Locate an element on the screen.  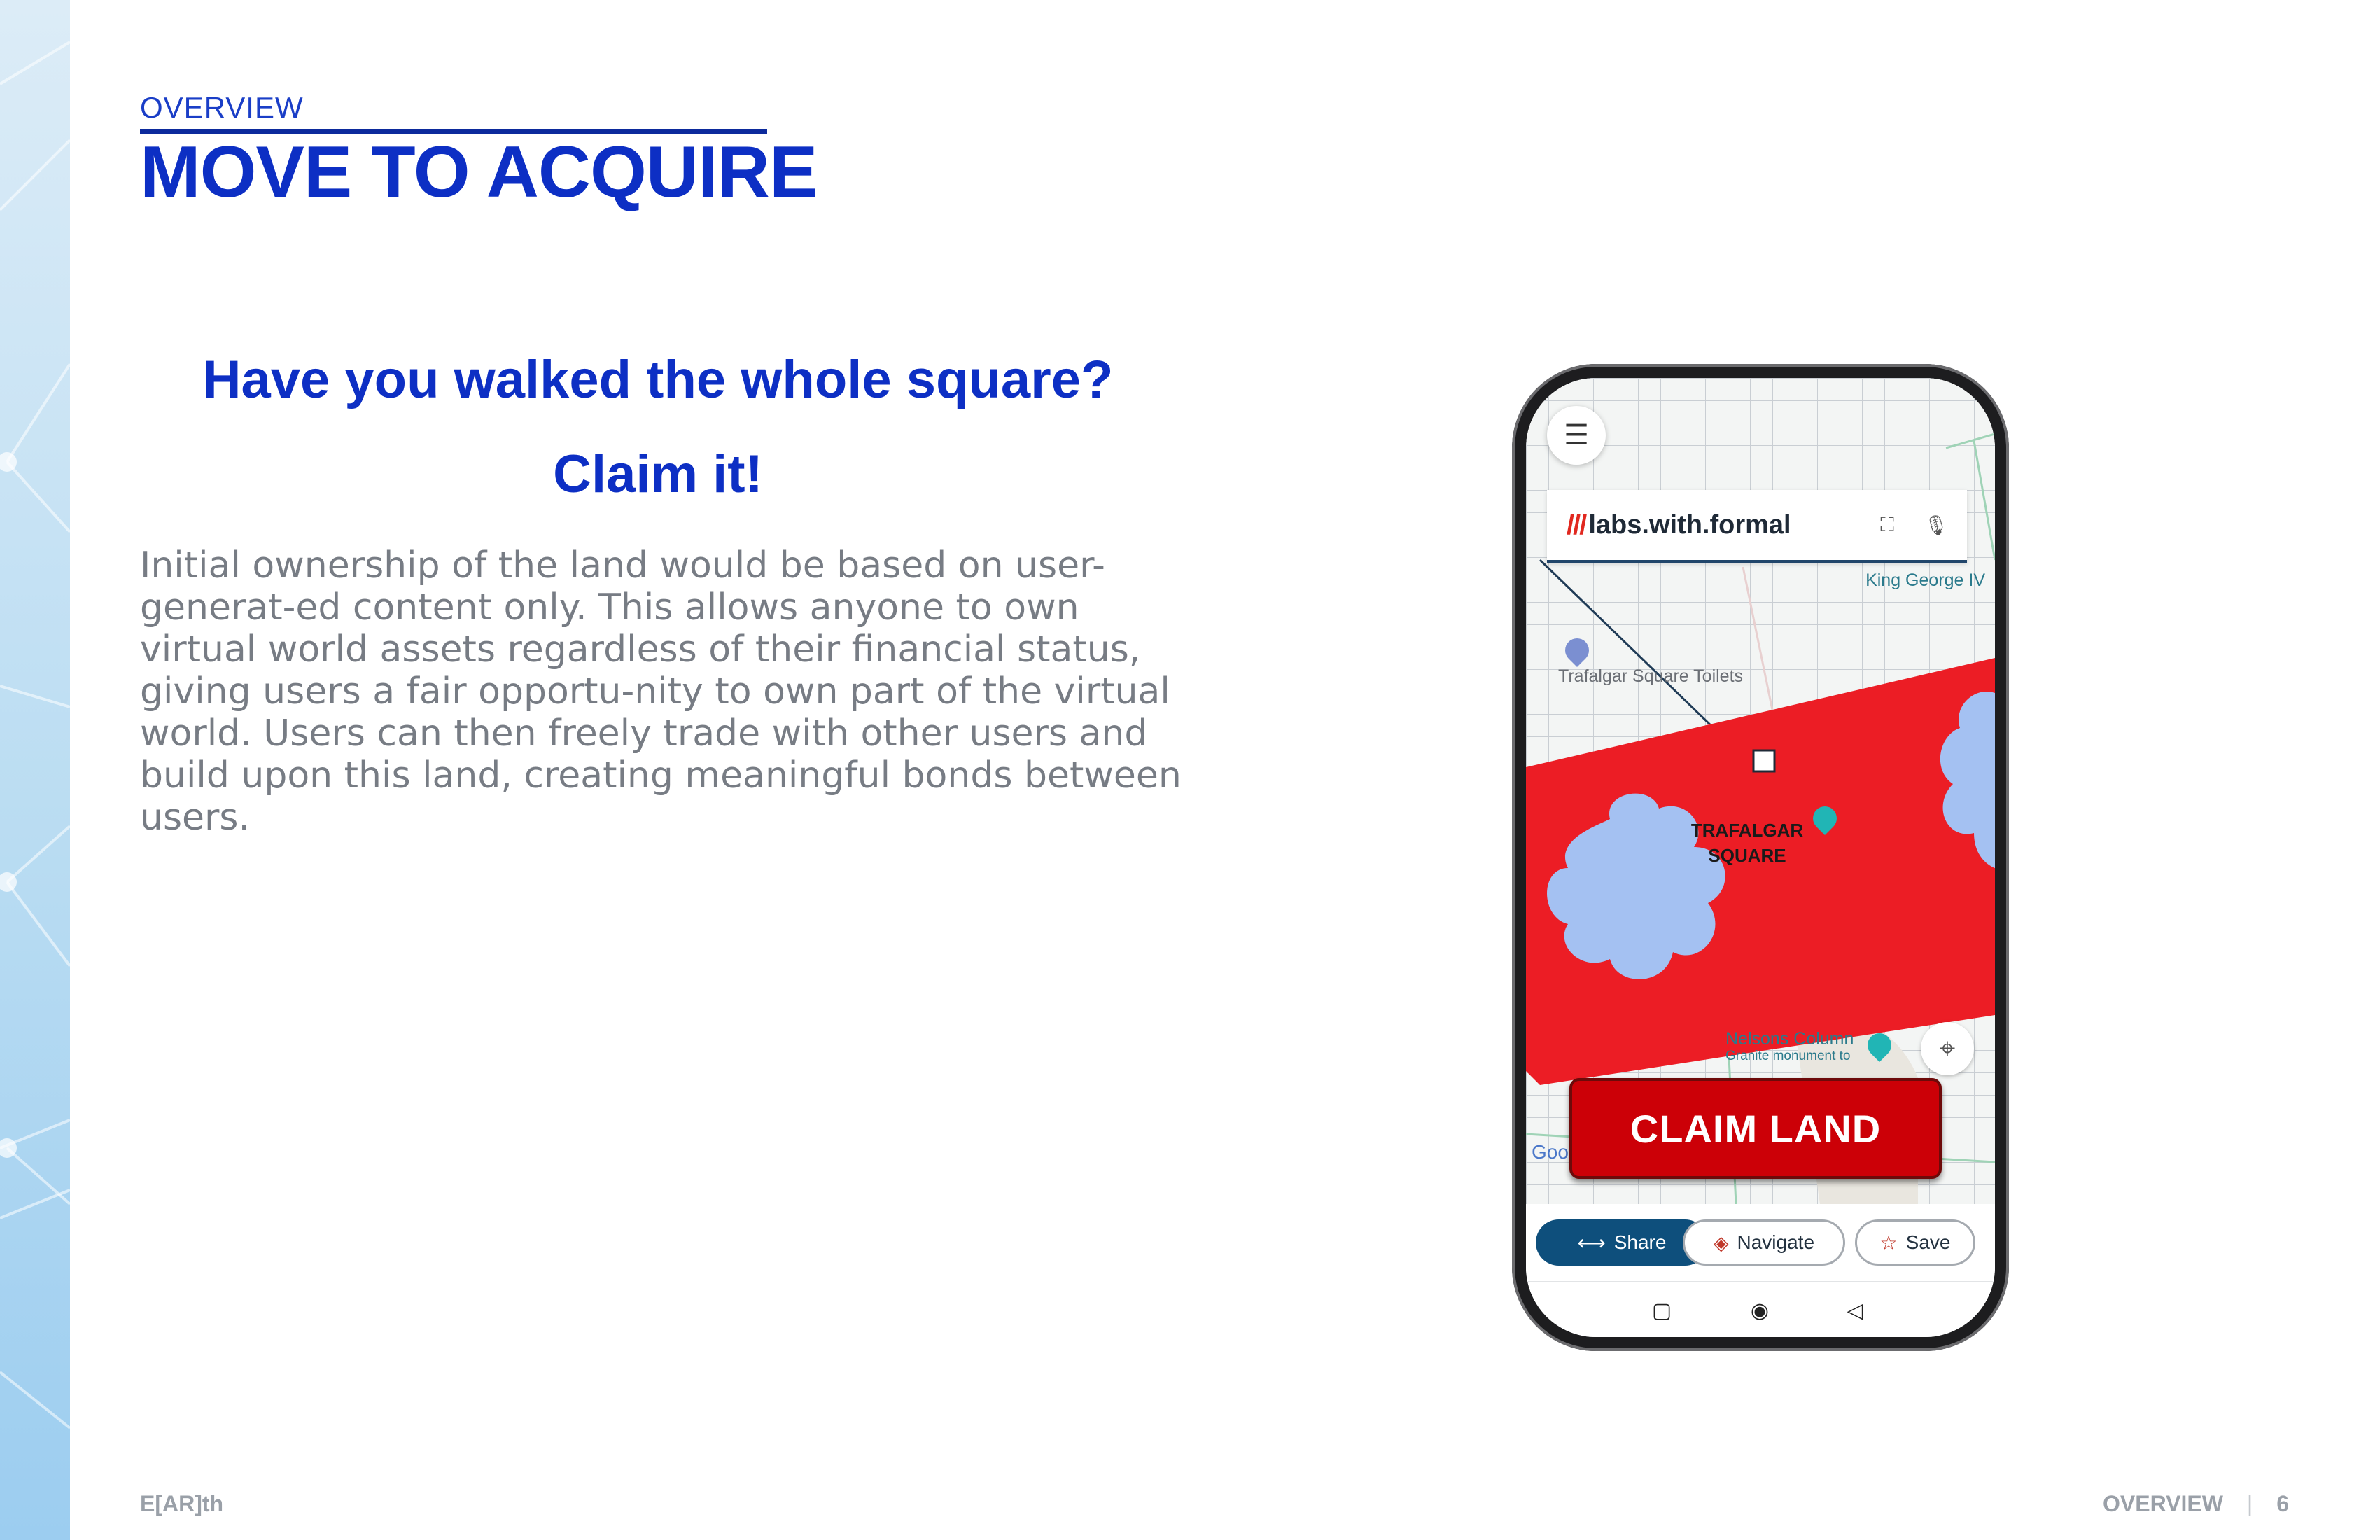
scan-icon: ⛶ is located at coordinates (1887, 525).